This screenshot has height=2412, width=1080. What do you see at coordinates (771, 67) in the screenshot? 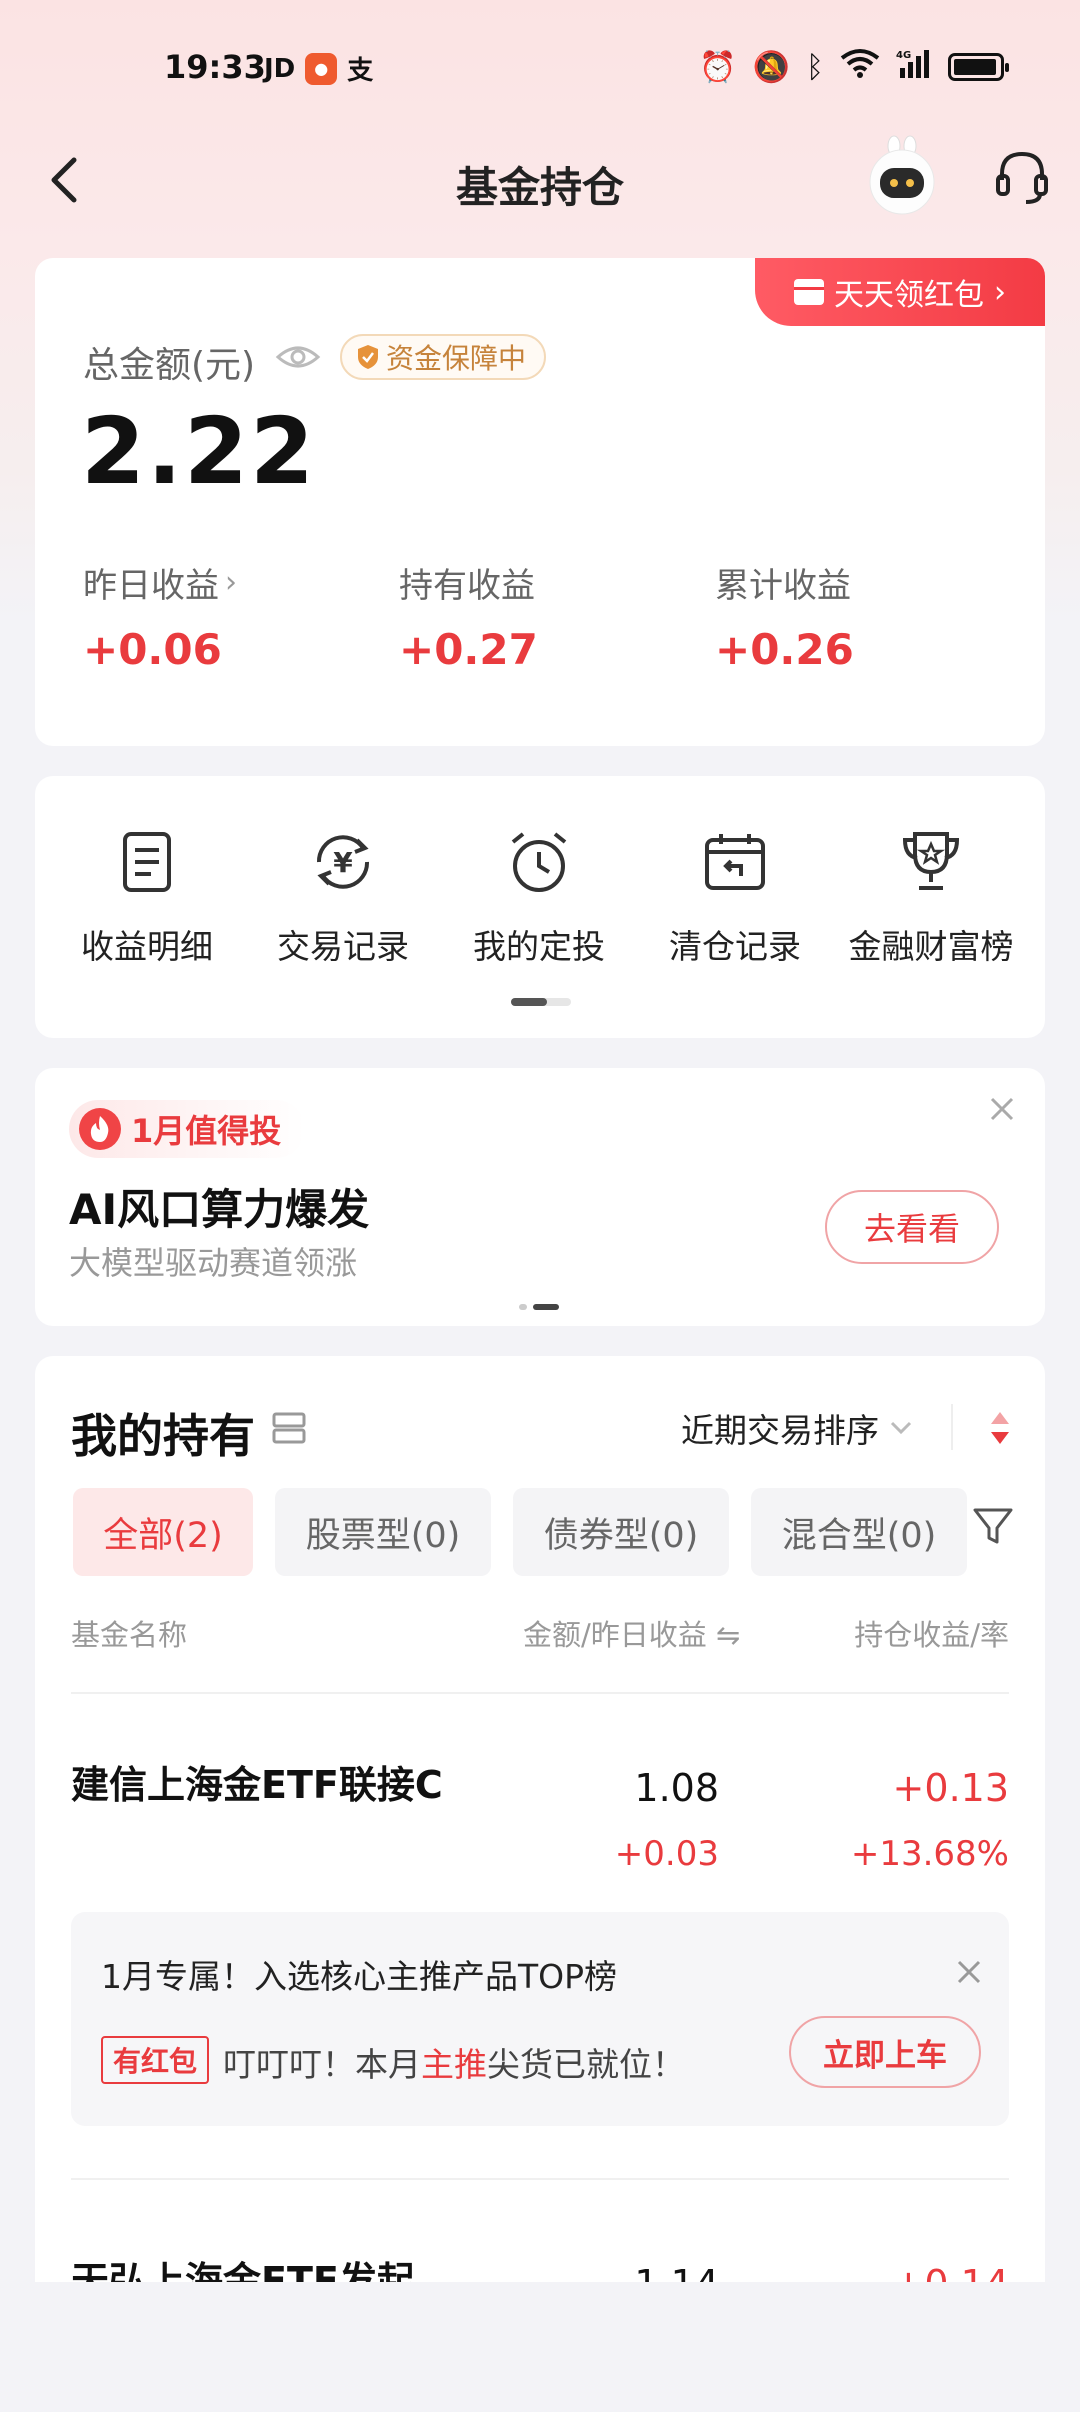
I see `mute-icon: 🔕` at bounding box center [771, 67].